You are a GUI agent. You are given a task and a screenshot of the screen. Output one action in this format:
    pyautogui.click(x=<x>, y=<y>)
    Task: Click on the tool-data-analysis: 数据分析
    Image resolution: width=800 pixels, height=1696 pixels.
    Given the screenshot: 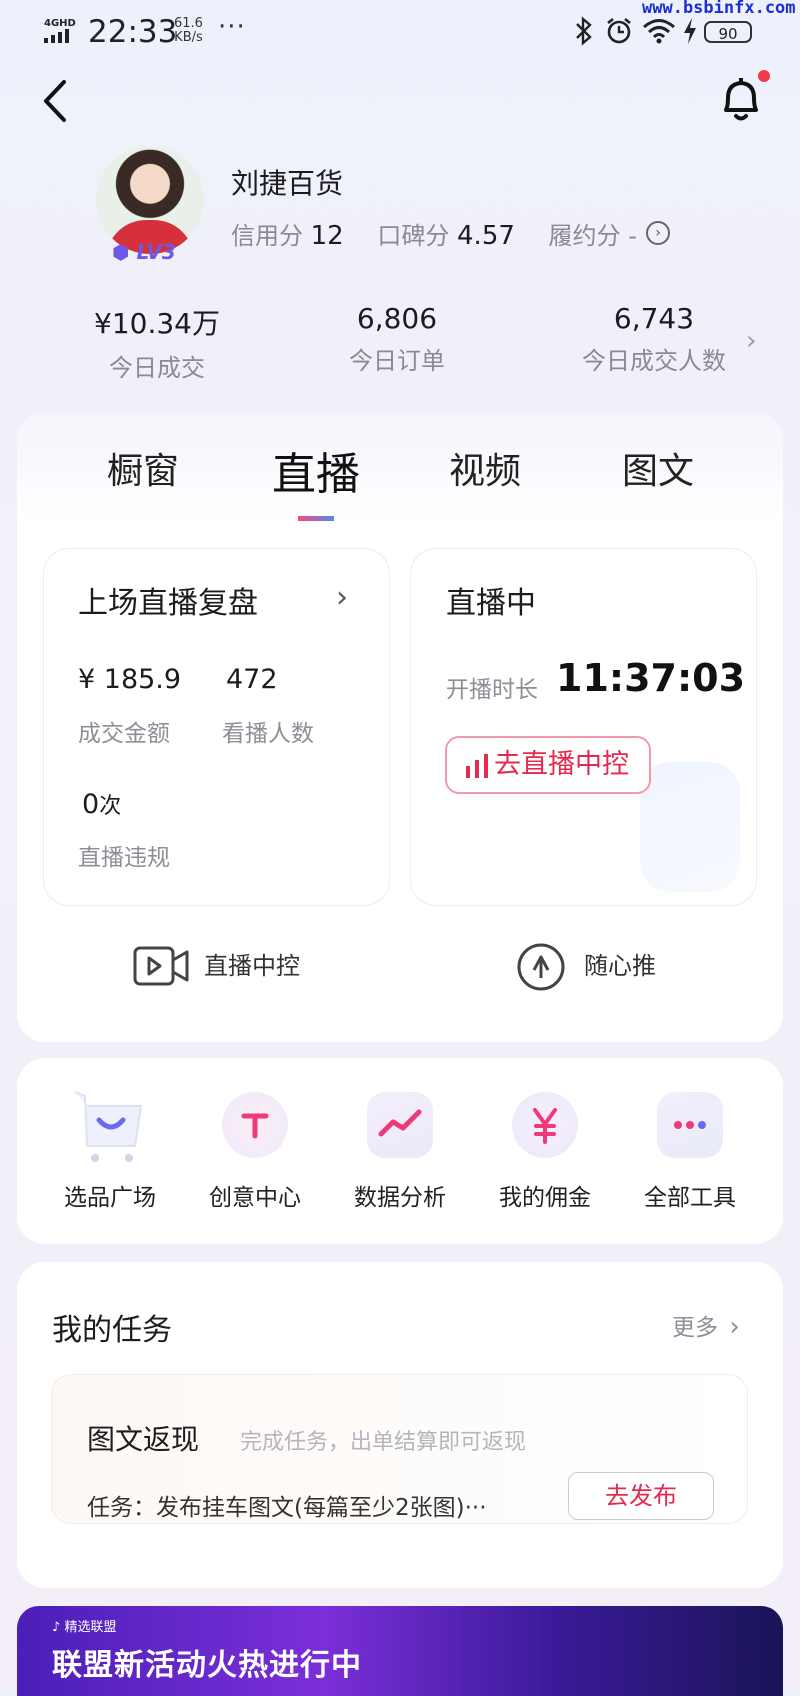 What is the action you would take?
    pyautogui.click(x=400, y=1152)
    